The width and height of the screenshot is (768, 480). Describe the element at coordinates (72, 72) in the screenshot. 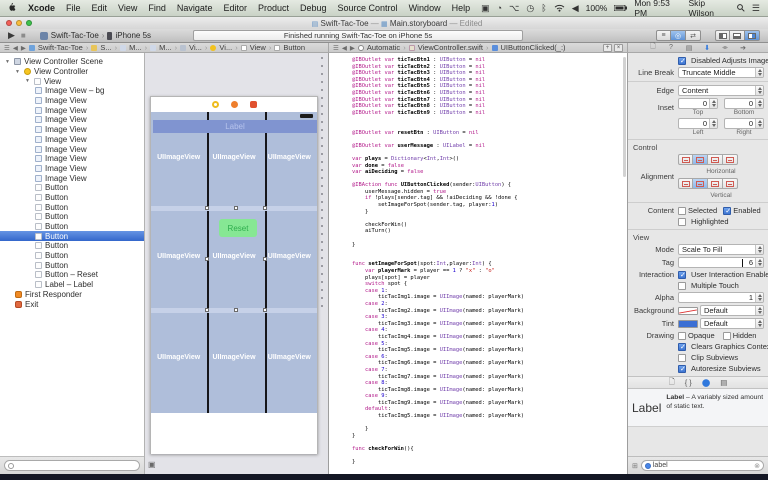

I see `outline-row: ▼ View Controller` at that location.